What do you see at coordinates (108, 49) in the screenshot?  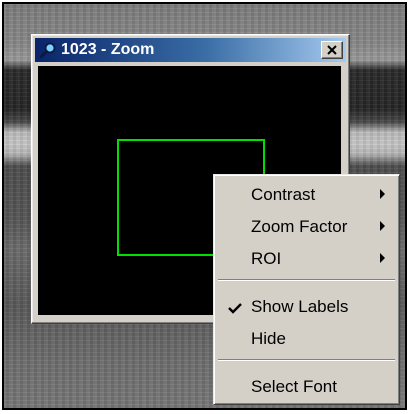 I see `window-title: 1023 - Zoom` at bounding box center [108, 49].